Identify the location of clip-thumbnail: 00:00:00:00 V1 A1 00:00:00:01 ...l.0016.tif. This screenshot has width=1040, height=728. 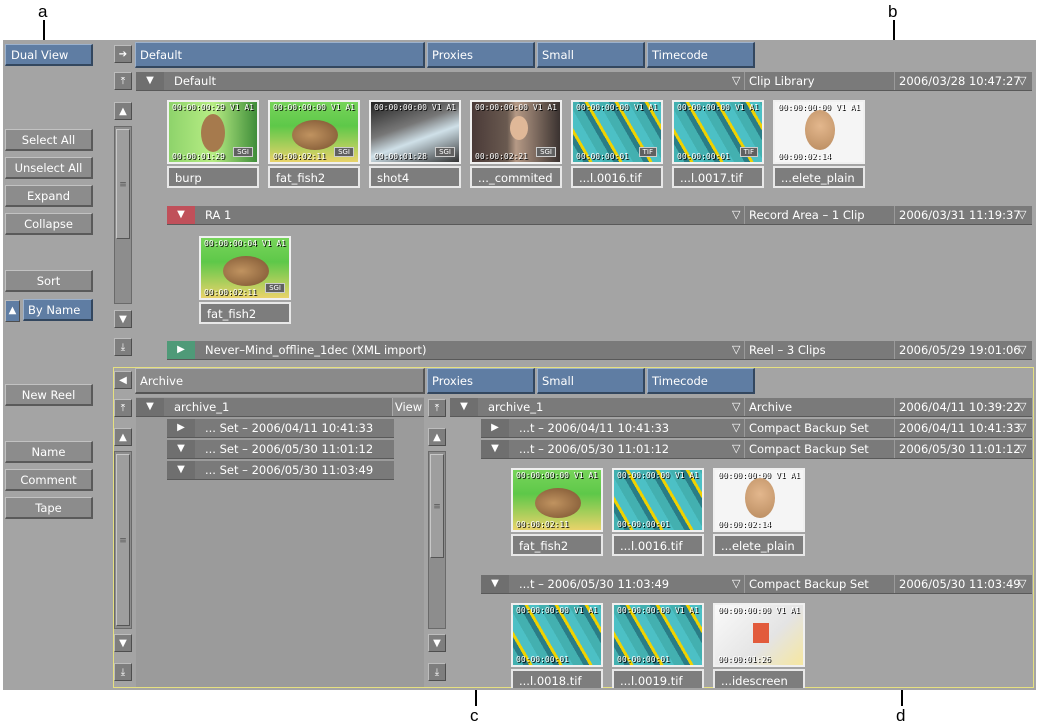
(658, 513).